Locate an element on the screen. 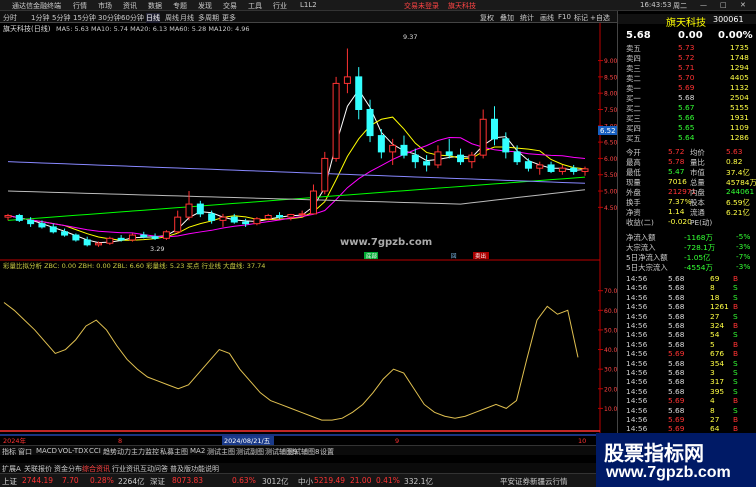  stock-header: 旗天科技 300061 is located at coordinates (687, 21).